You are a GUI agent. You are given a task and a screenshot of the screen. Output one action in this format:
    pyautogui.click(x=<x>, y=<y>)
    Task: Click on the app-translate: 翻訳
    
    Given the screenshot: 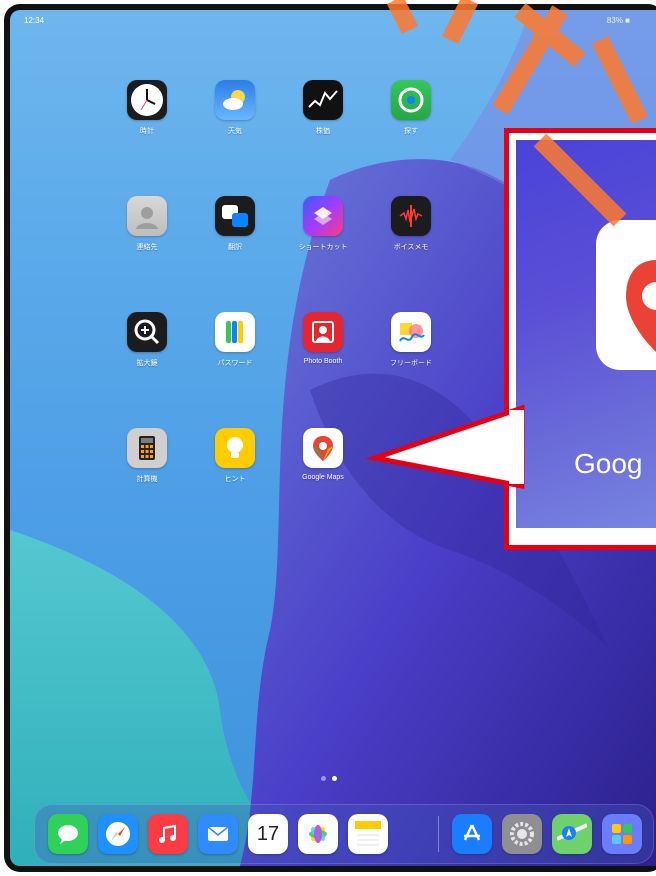 What is the action you would take?
    pyautogui.click(x=235, y=224)
    